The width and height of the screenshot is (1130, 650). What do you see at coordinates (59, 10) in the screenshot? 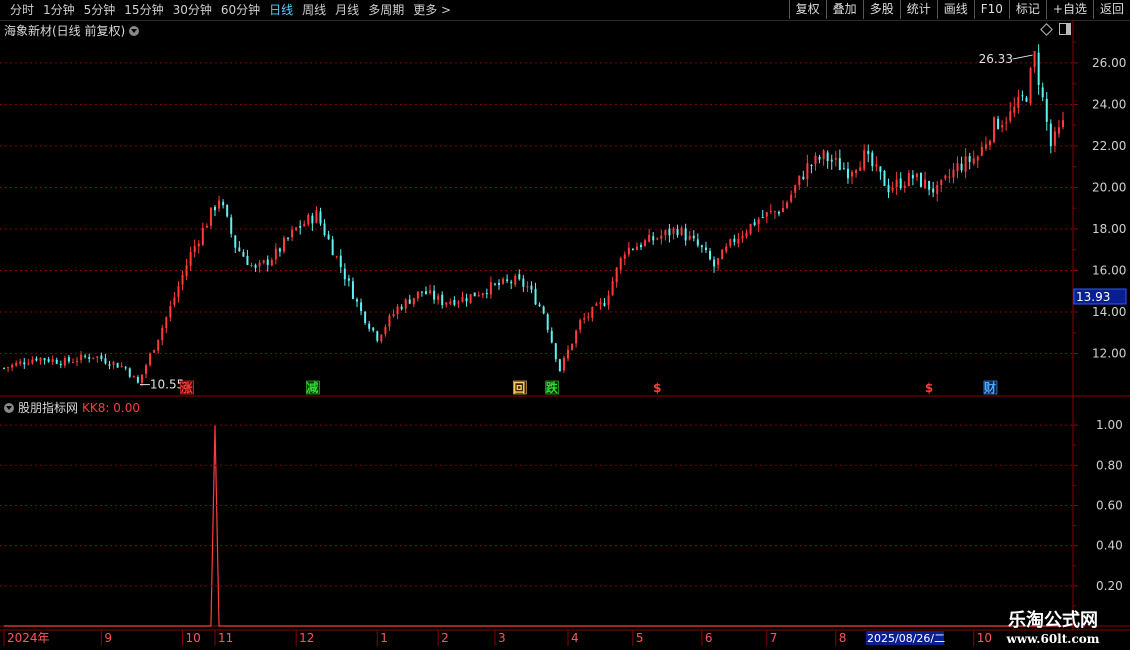
I see `period-tab: 1分钟` at bounding box center [59, 10].